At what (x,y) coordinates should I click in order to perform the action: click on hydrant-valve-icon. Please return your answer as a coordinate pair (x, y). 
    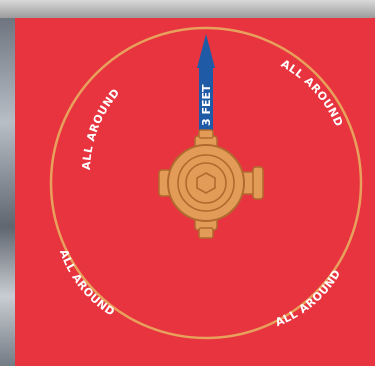
    Looking at the image, I should click on (211, 184).